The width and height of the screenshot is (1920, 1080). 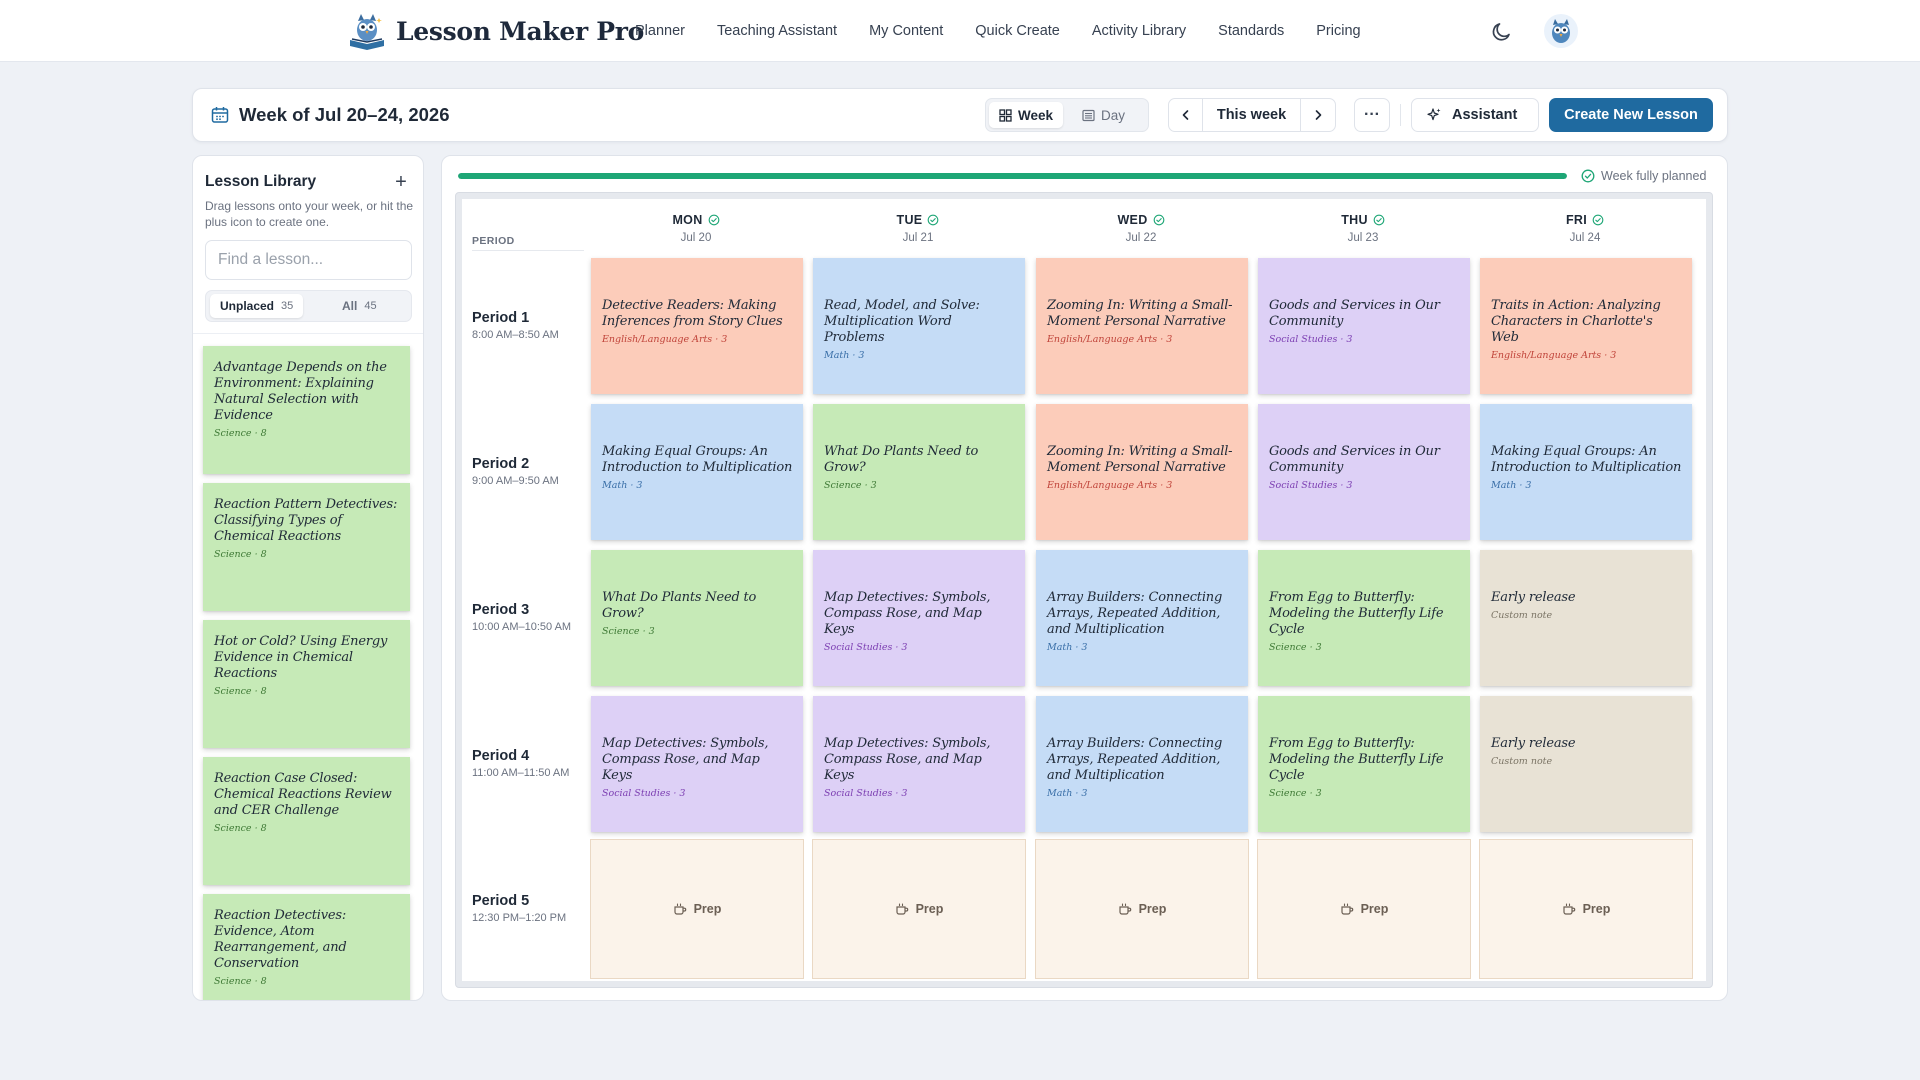 What do you see at coordinates (1067, 793) in the screenshot?
I see `lesson-subject-grade: Math · 3` at bounding box center [1067, 793].